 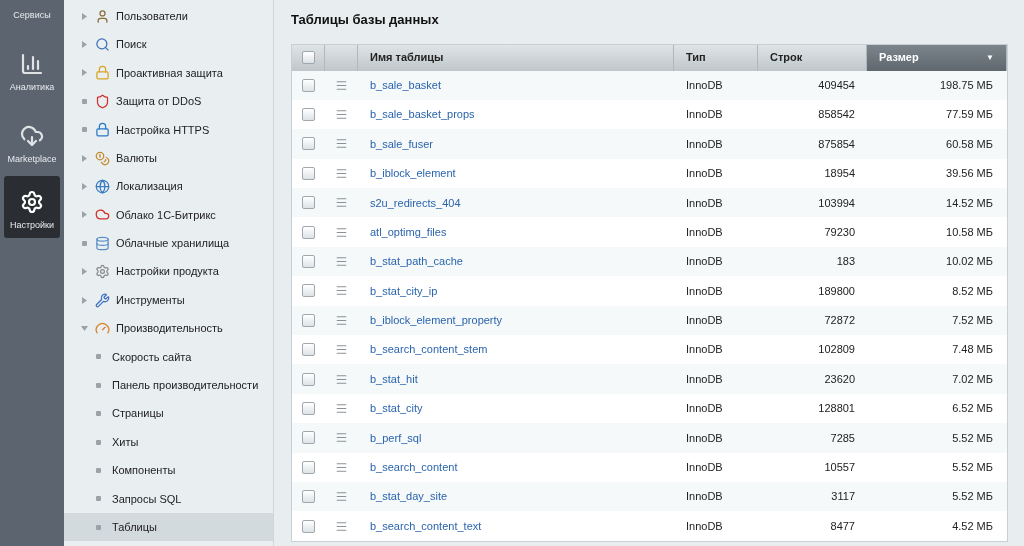 I want to click on column-header: Размер ▼, so click(x=937, y=57).